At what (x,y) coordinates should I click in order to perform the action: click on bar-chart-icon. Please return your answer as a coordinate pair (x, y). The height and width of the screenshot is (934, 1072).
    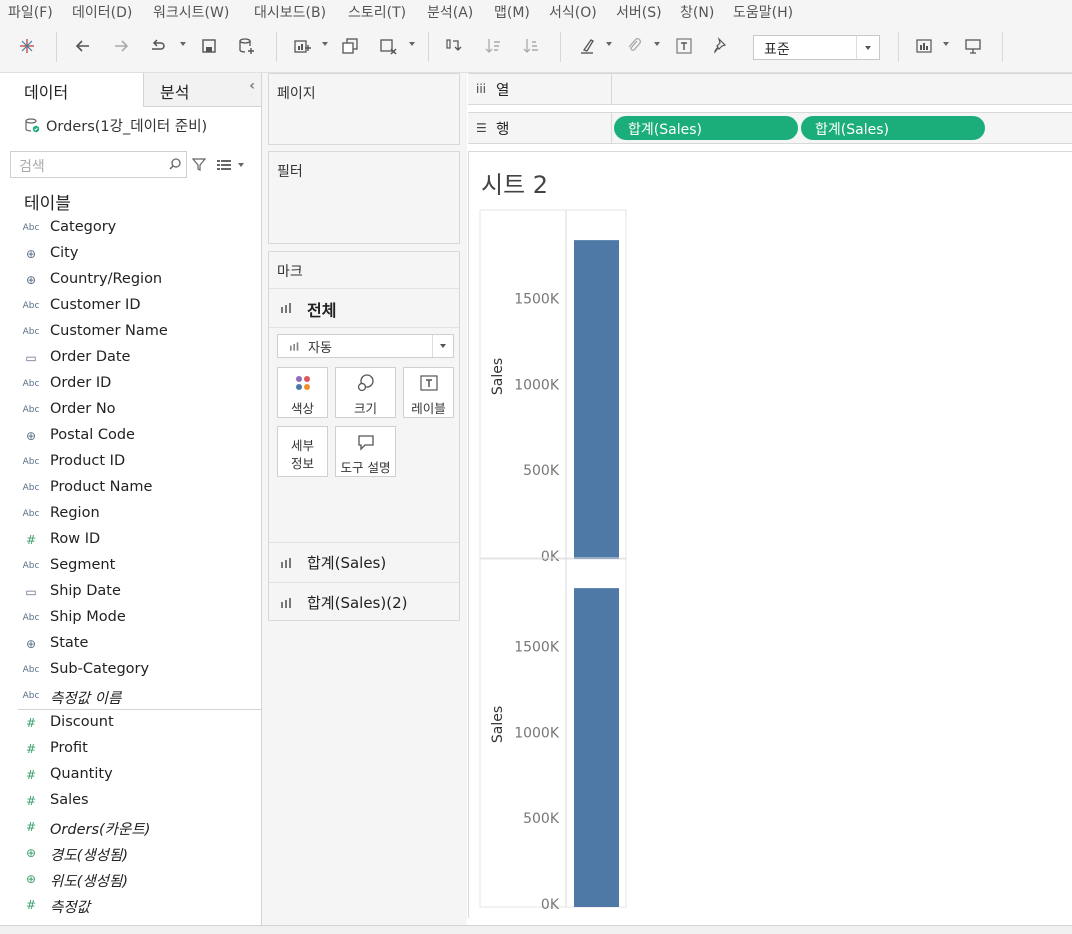
    Looking at the image, I should click on (286, 563).